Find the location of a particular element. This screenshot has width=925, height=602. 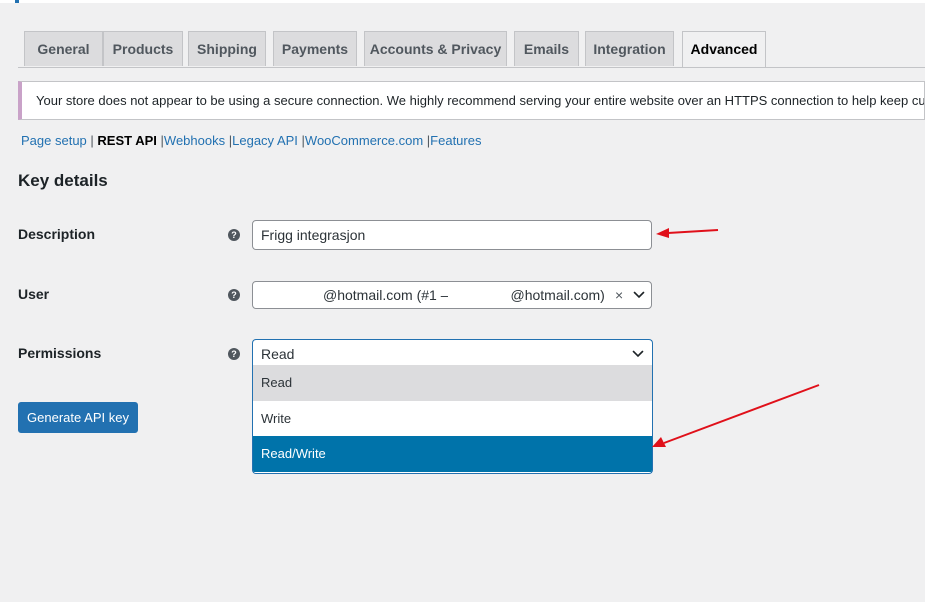

generate-api-key-button: Generate API key is located at coordinates (78, 417).